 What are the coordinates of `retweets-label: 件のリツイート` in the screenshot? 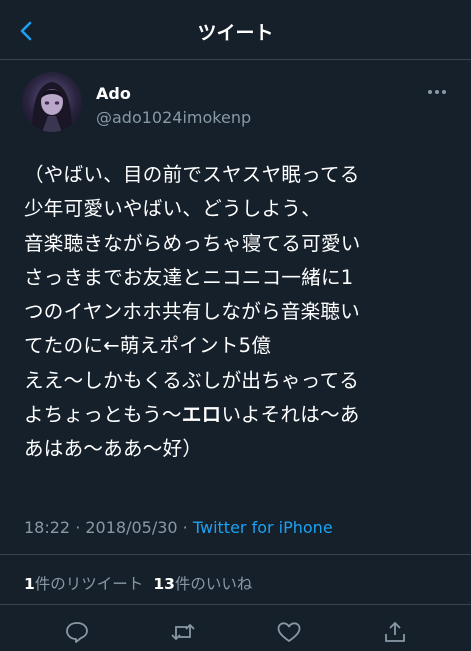 It's located at (89, 584).